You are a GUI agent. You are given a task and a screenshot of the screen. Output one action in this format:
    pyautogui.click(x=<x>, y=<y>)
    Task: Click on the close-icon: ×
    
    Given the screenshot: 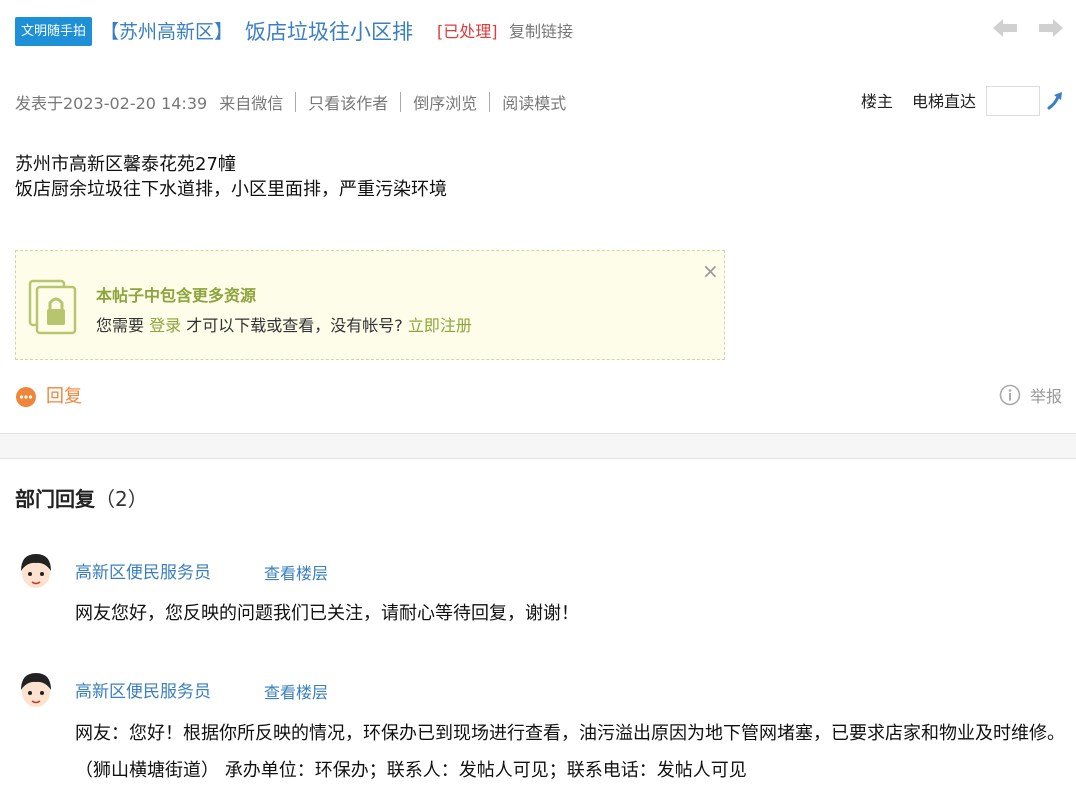 What is the action you would take?
    pyautogui.click(x=710, y=271)
    